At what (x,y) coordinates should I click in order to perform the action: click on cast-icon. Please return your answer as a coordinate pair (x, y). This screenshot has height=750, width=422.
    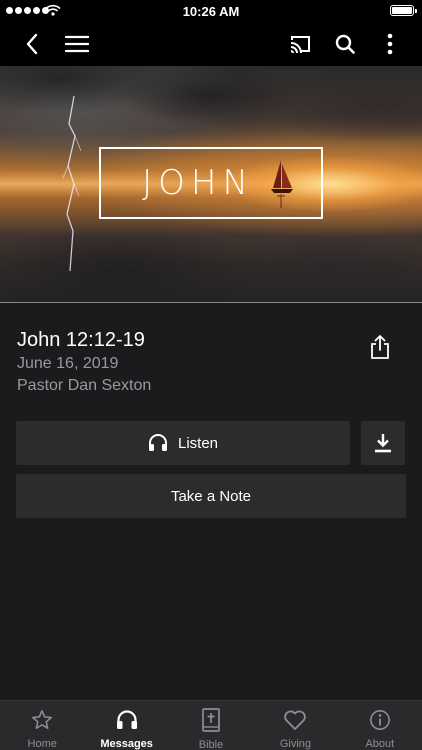
    Looking at the image, I should click on (300, 45).